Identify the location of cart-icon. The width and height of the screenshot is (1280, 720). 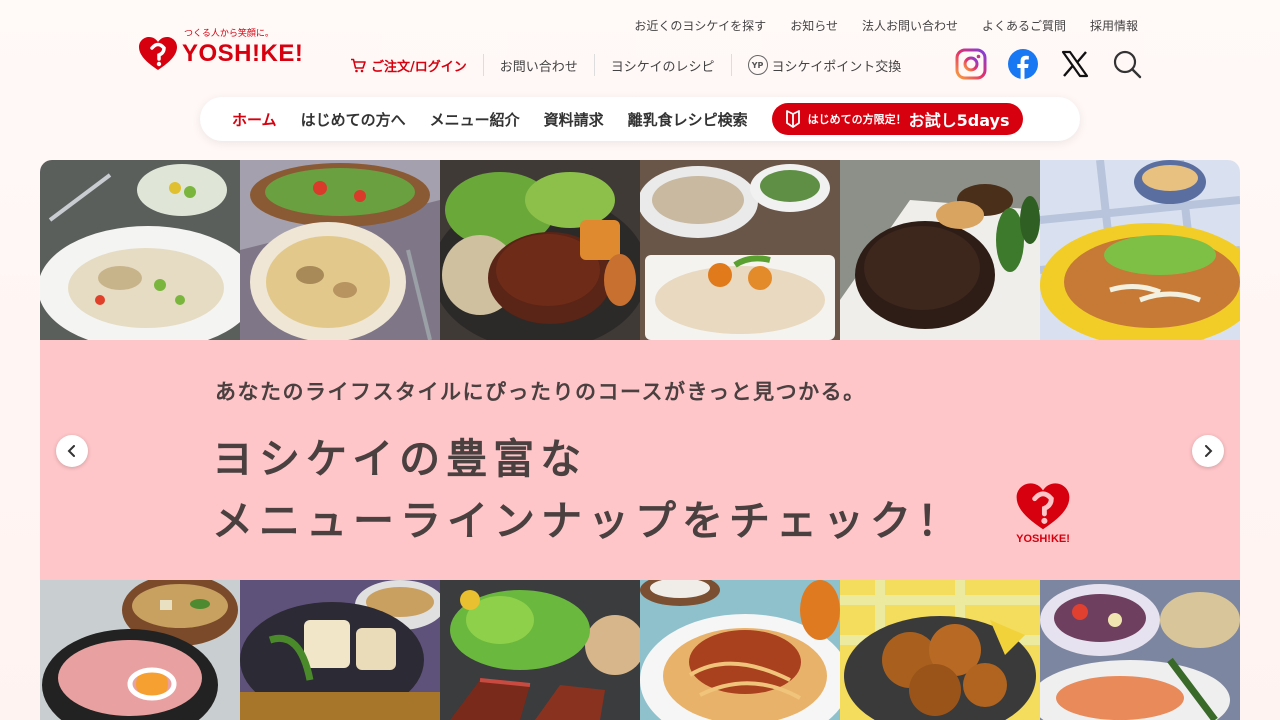
(358, 65).